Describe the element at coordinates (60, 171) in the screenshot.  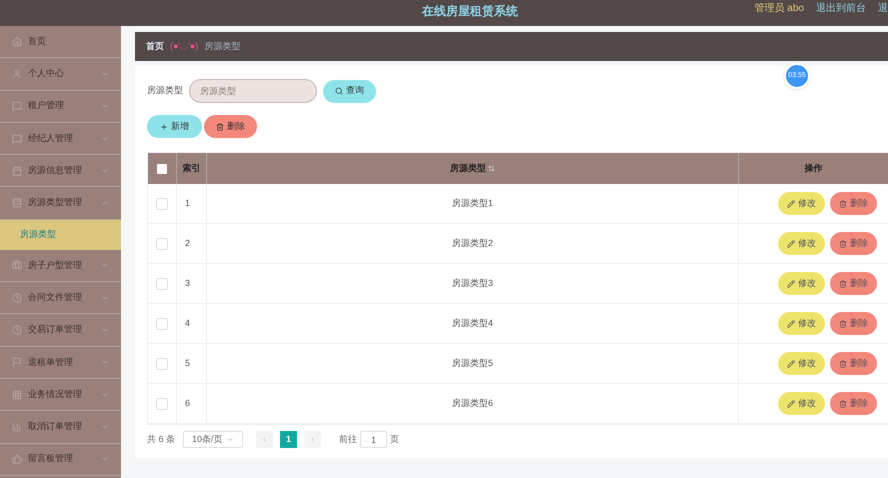
I see `menu-item: 房源信息管理` at that location.